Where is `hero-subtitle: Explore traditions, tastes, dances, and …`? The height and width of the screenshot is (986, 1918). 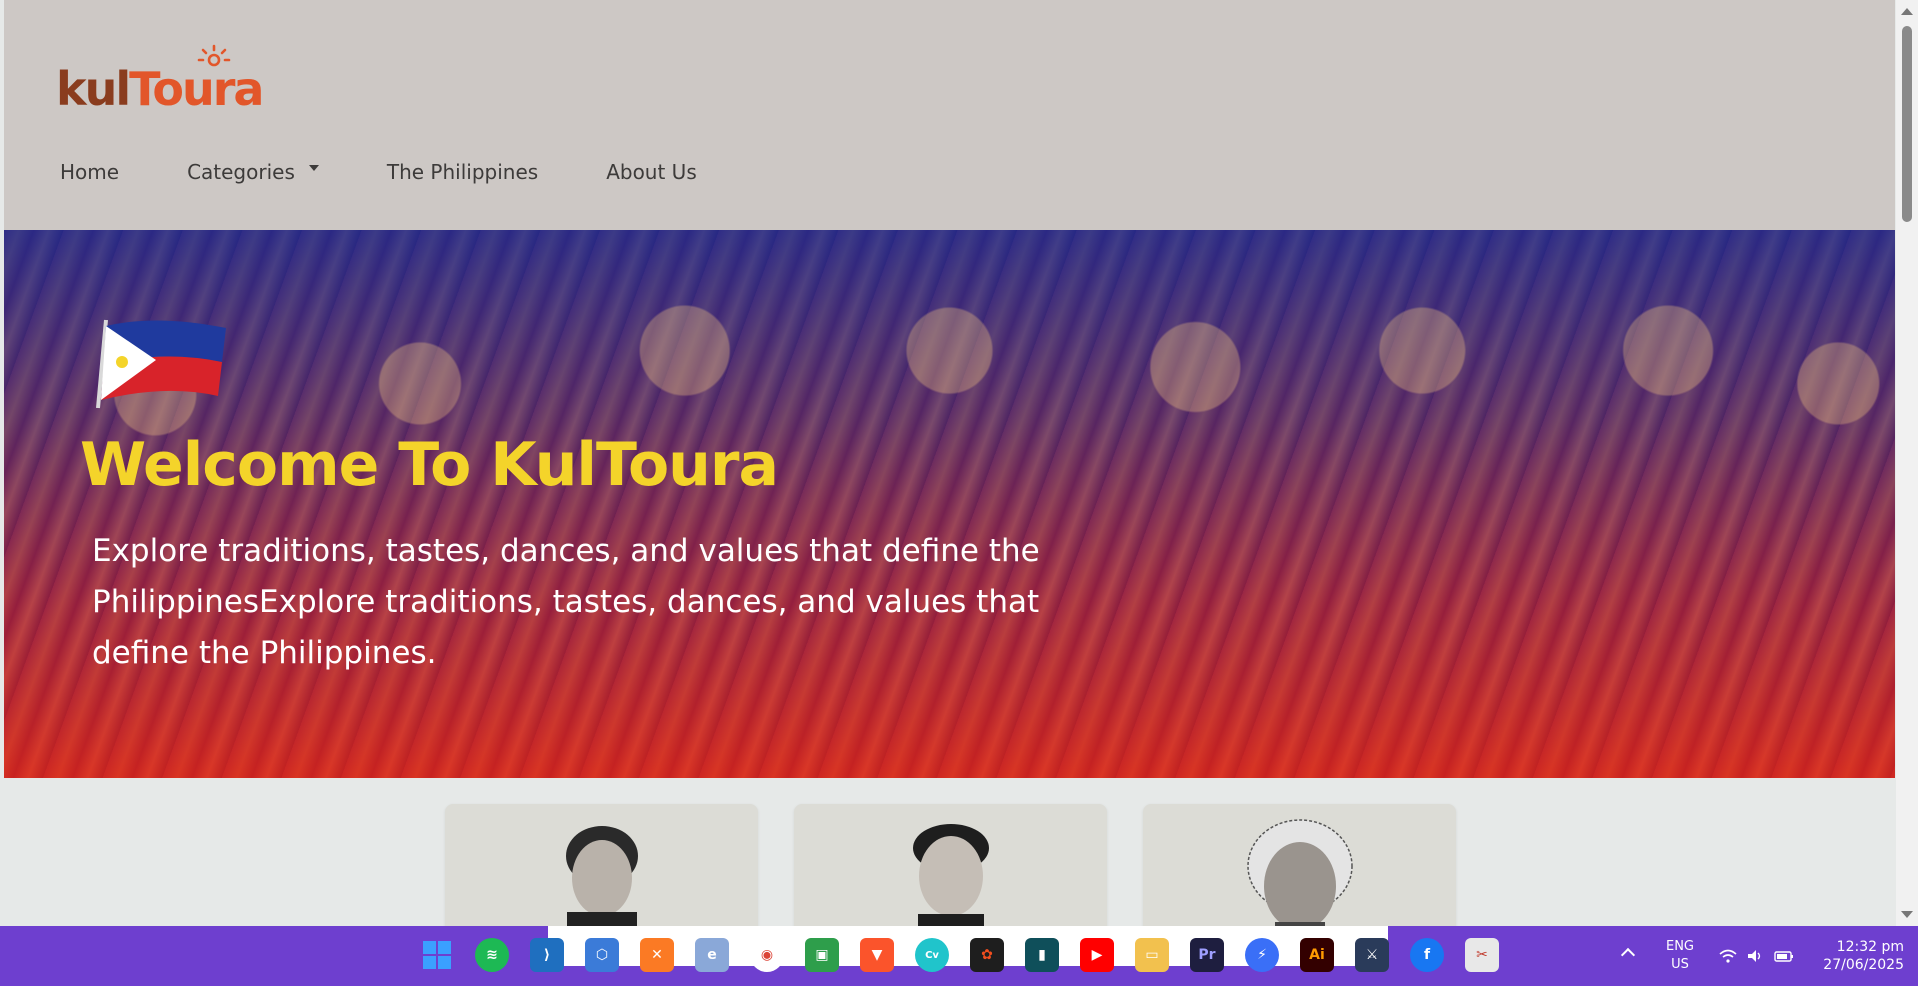 hero-subtitle: Explore traditions, tastes, dances, and … is located at coordinates (566, 602).